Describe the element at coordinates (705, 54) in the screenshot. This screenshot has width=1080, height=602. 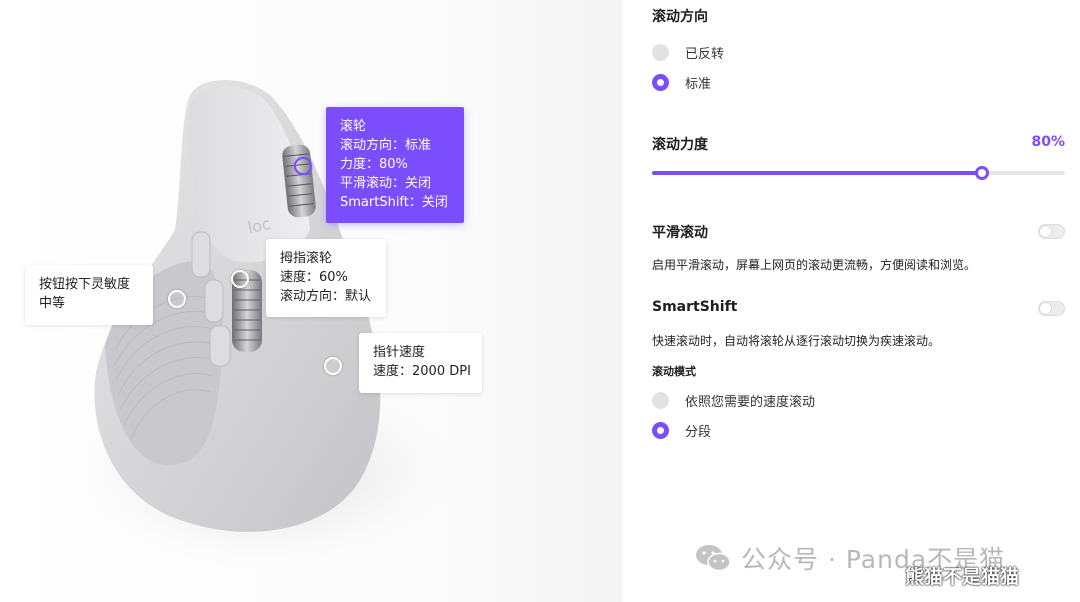
I see `radio-label: 已反转` at that location.